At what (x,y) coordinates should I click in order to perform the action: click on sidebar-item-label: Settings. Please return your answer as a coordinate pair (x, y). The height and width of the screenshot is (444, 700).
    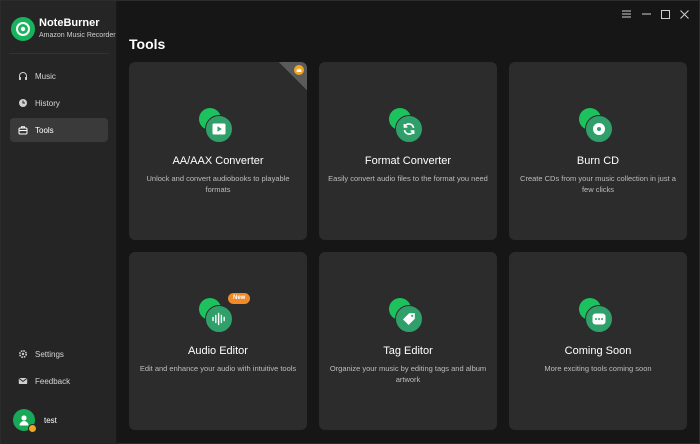
    Looking at the image, I should click on (49, 354).